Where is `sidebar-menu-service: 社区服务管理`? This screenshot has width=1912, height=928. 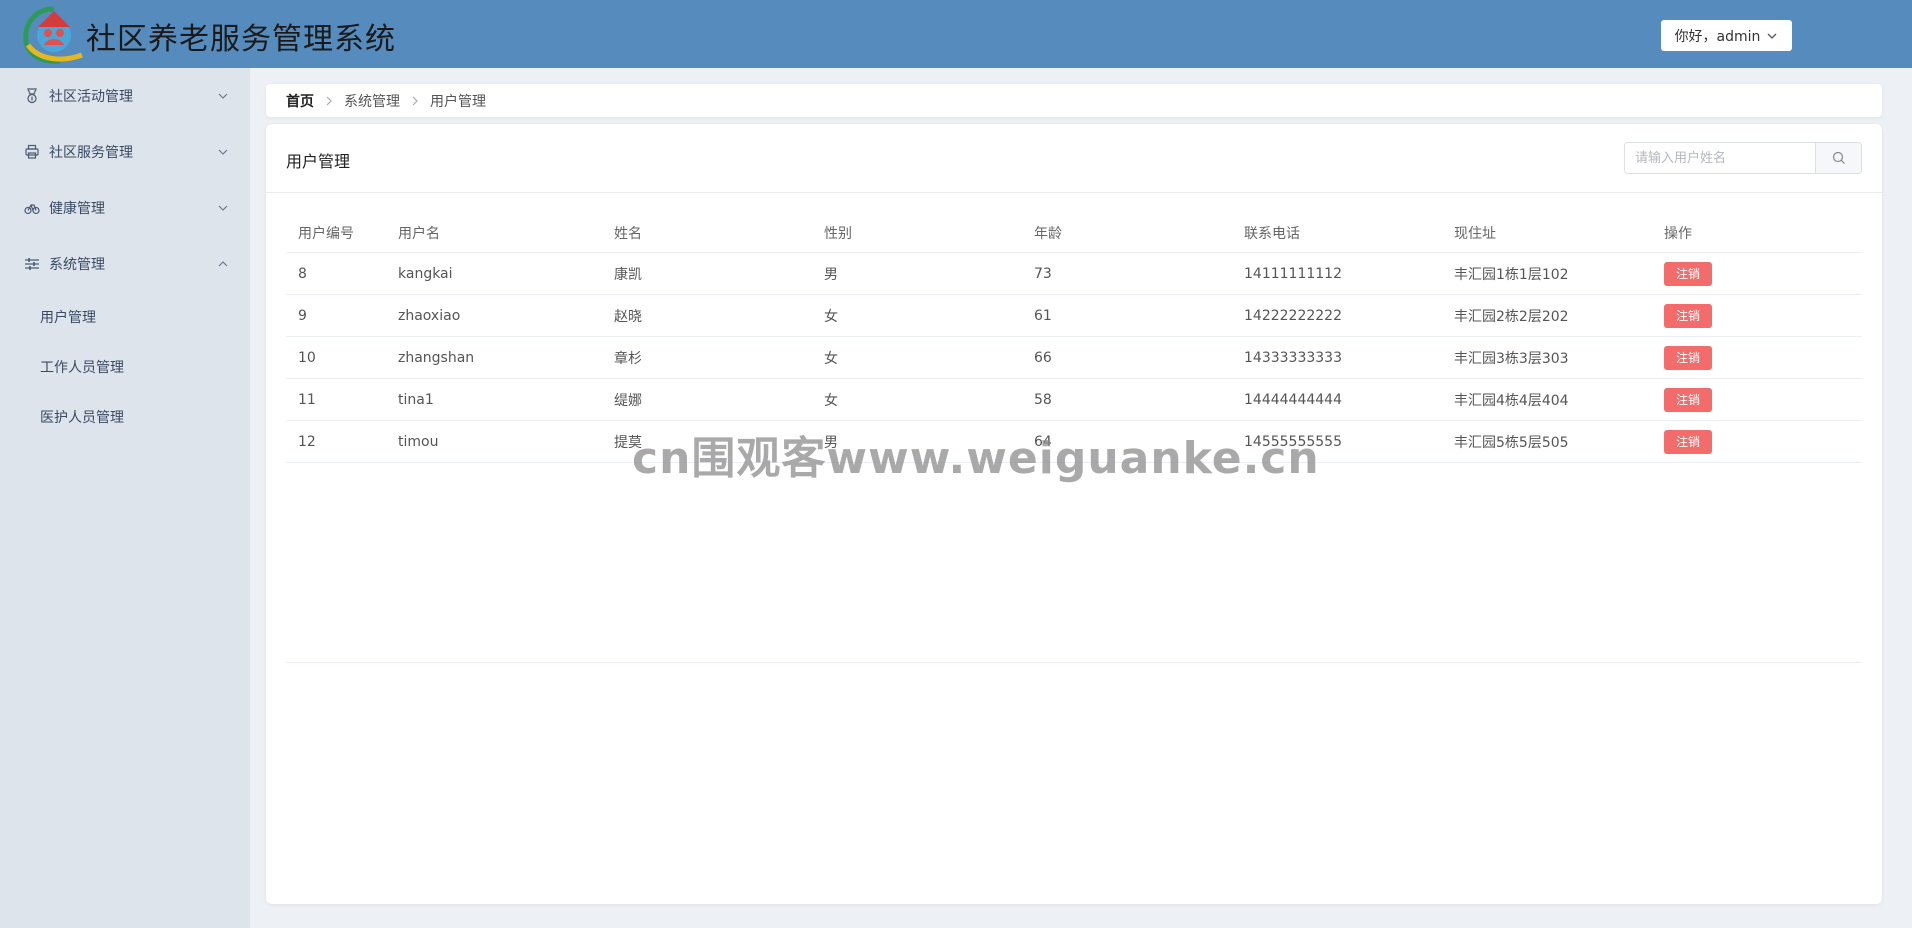
sidebar-menu-service: 社区服务管理 is located at coordinates (125, 152).